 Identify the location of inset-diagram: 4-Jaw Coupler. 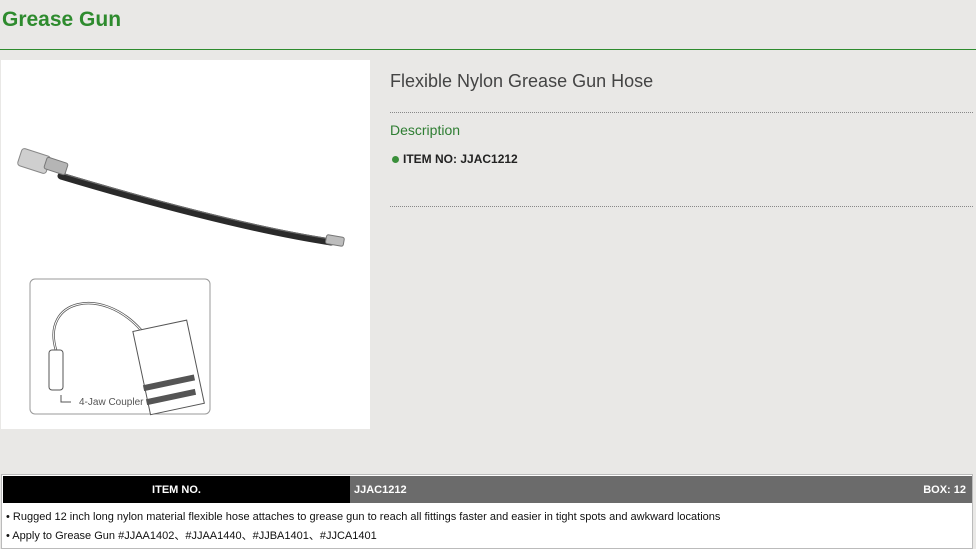
(120, 347).